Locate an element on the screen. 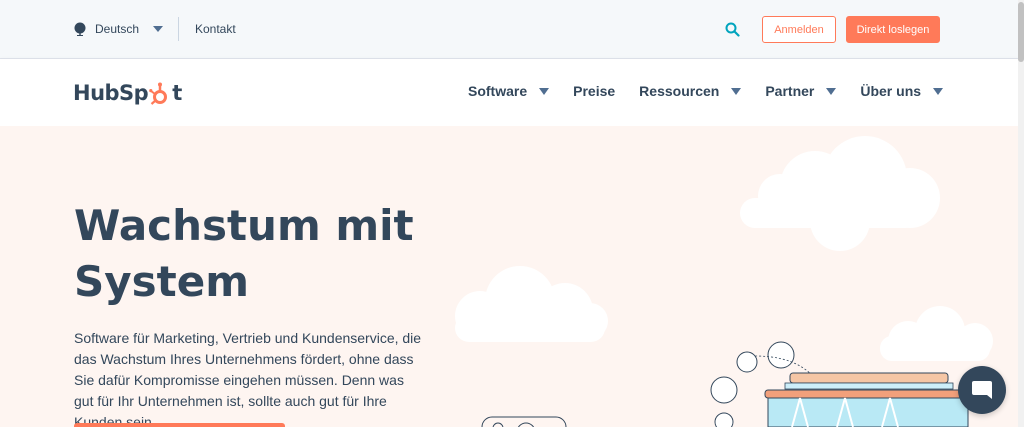  building-illustration is located at coordinates (868, 399).